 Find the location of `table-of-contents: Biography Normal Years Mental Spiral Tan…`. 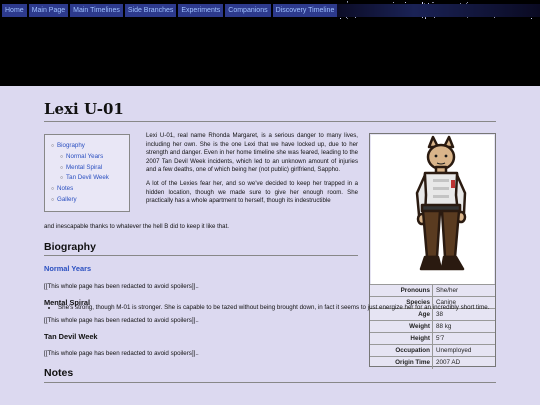

table-of-contents: Biography Normal Years Mental Spiral Tan… is located at coordinates (87, 173).